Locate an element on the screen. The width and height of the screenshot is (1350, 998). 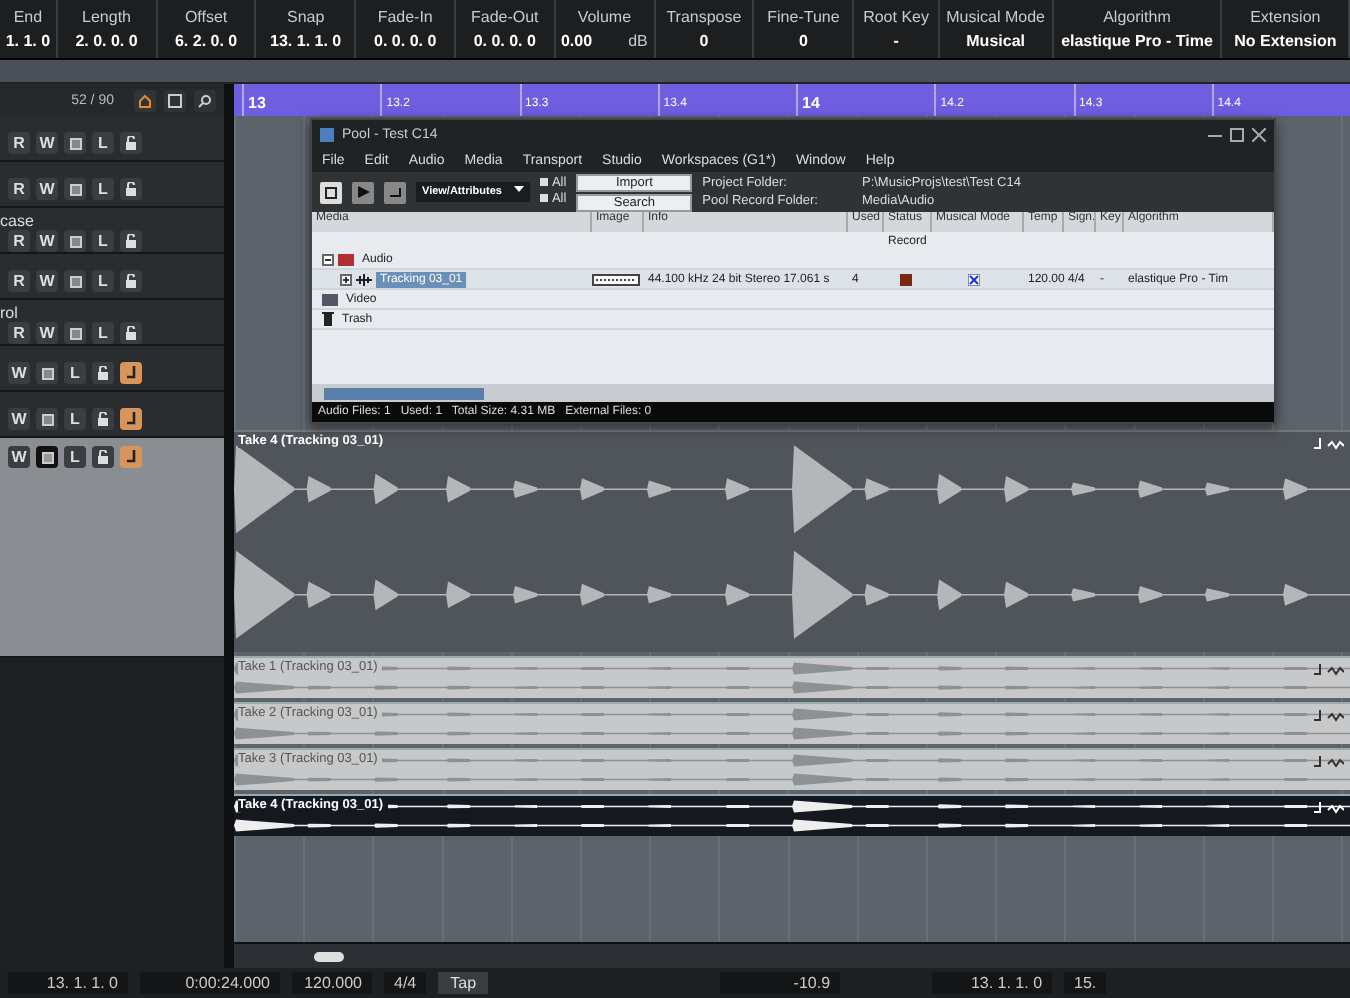
home-icon is located at coordinates (145, 100).